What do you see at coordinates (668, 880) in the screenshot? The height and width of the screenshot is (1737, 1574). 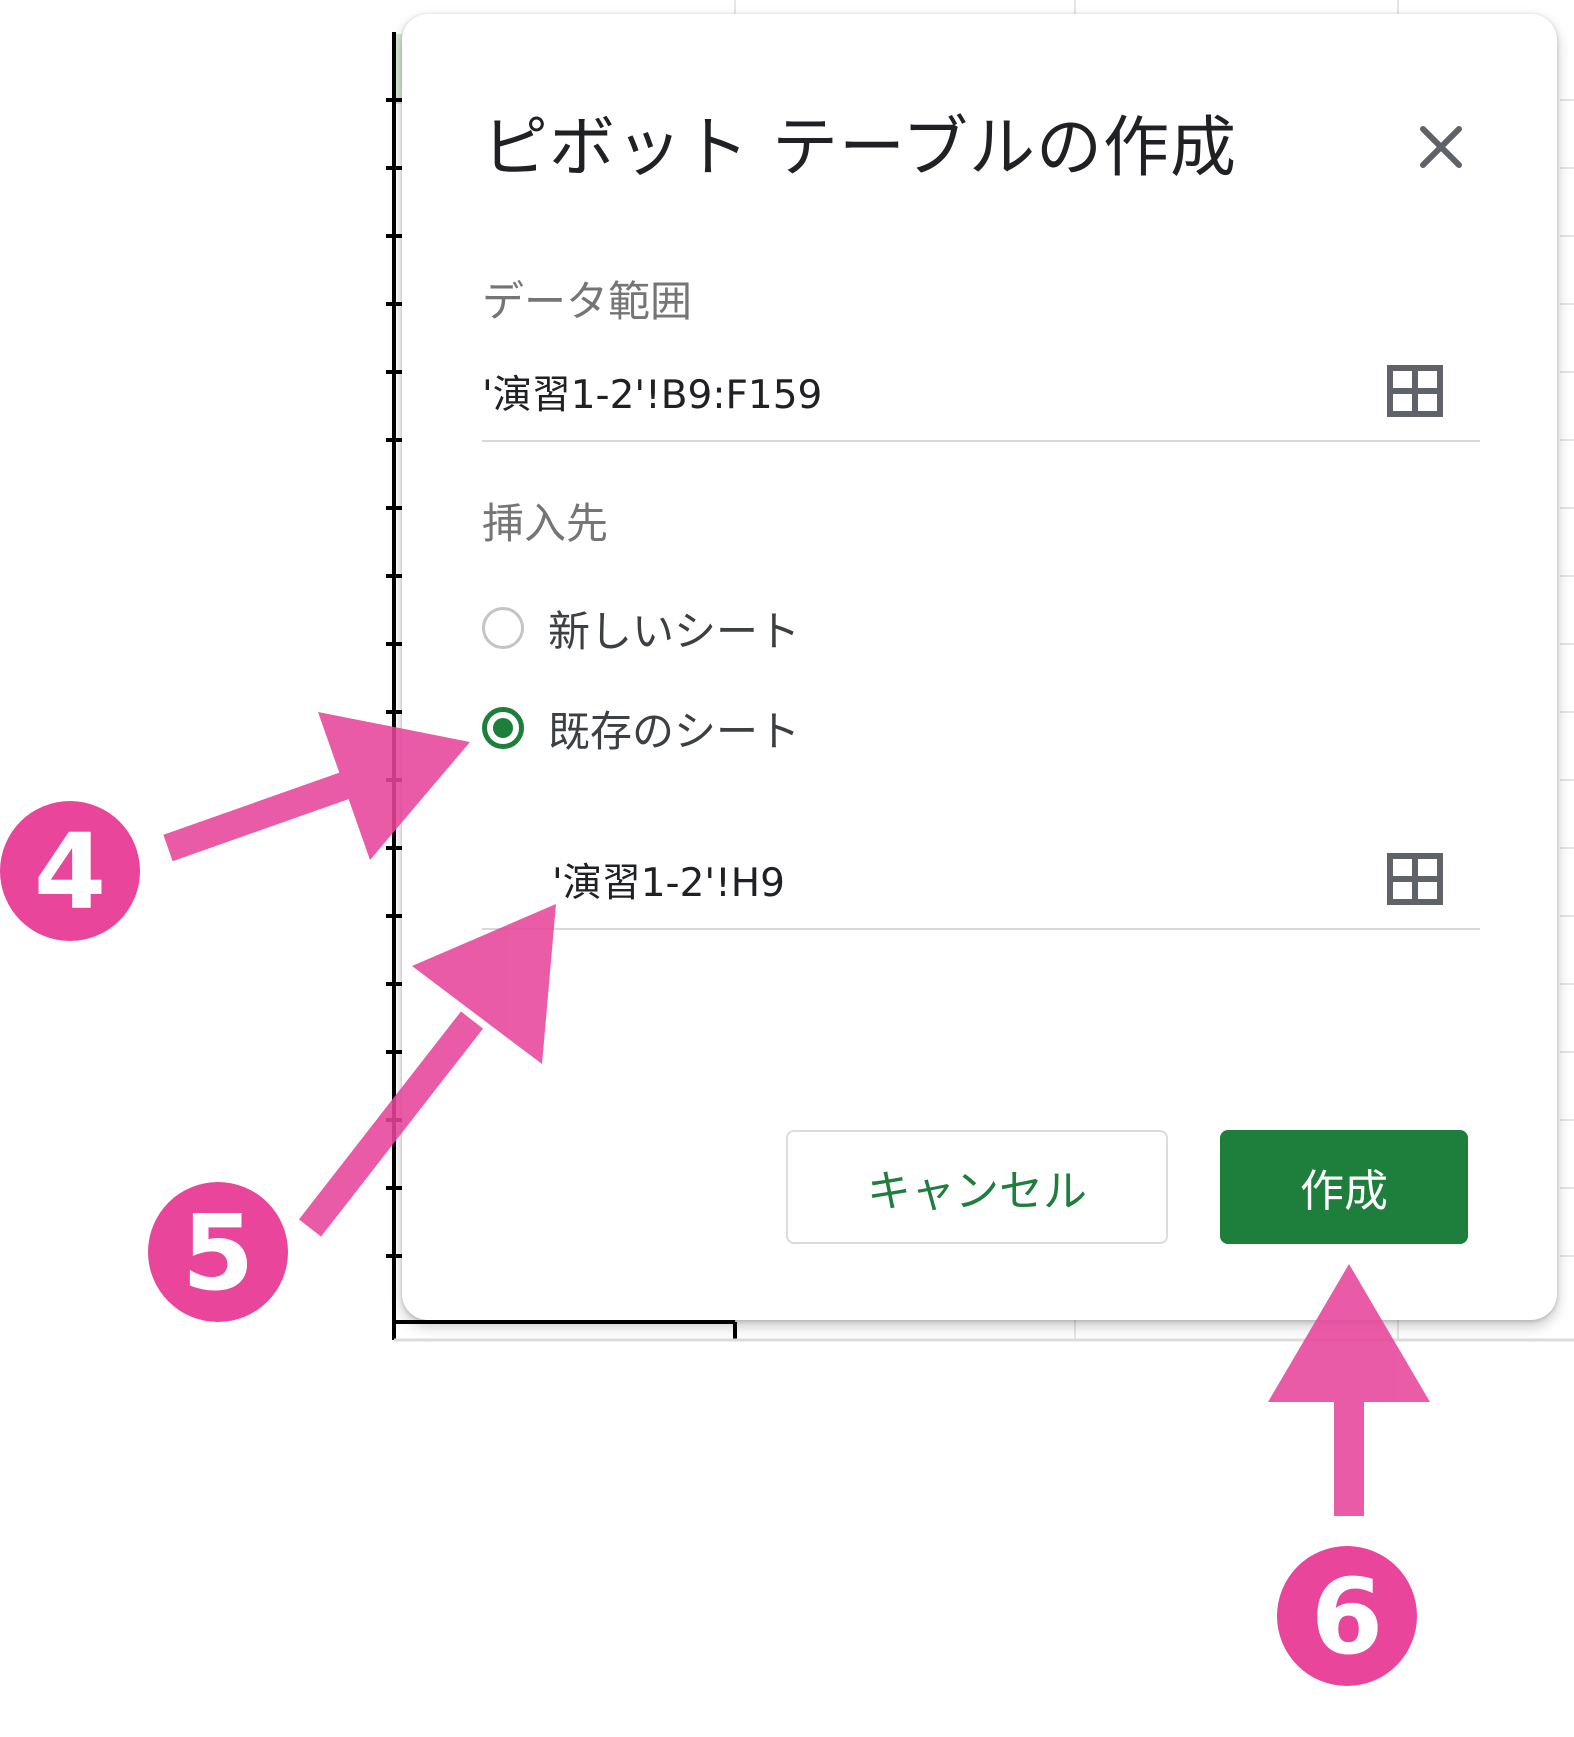 I see `location-input: '演習1-2'!H9` at bounding box center [668, 880].